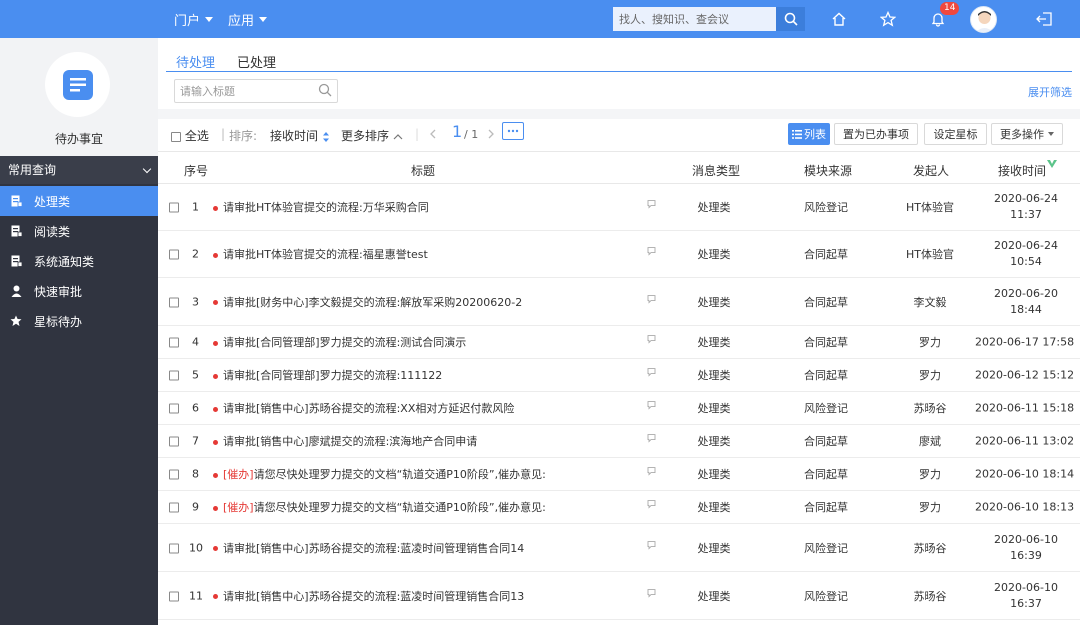 This screenshot has height=625, width=1080. I want to click on sort-arrows-icon, so click(325, 136).